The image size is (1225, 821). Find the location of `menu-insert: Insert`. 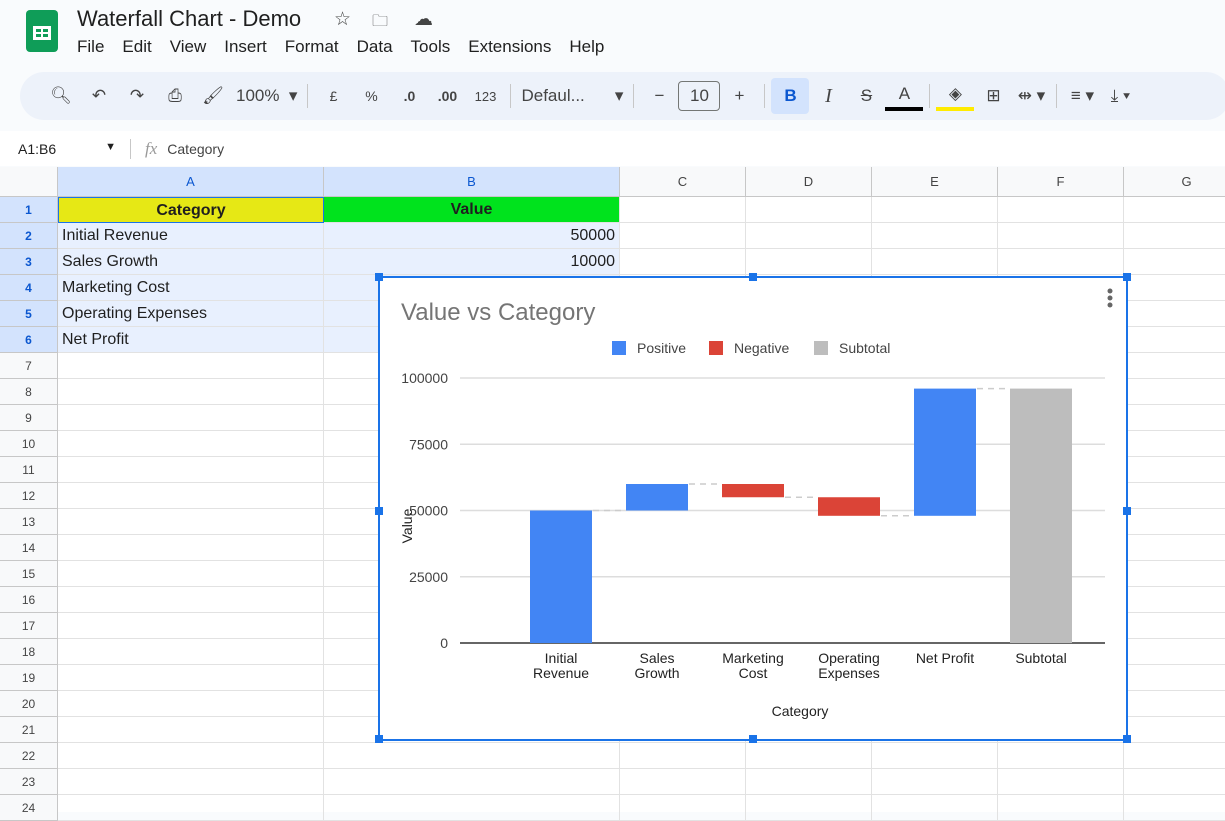

menu-insert: Insert is located at coordinates (245, 47).